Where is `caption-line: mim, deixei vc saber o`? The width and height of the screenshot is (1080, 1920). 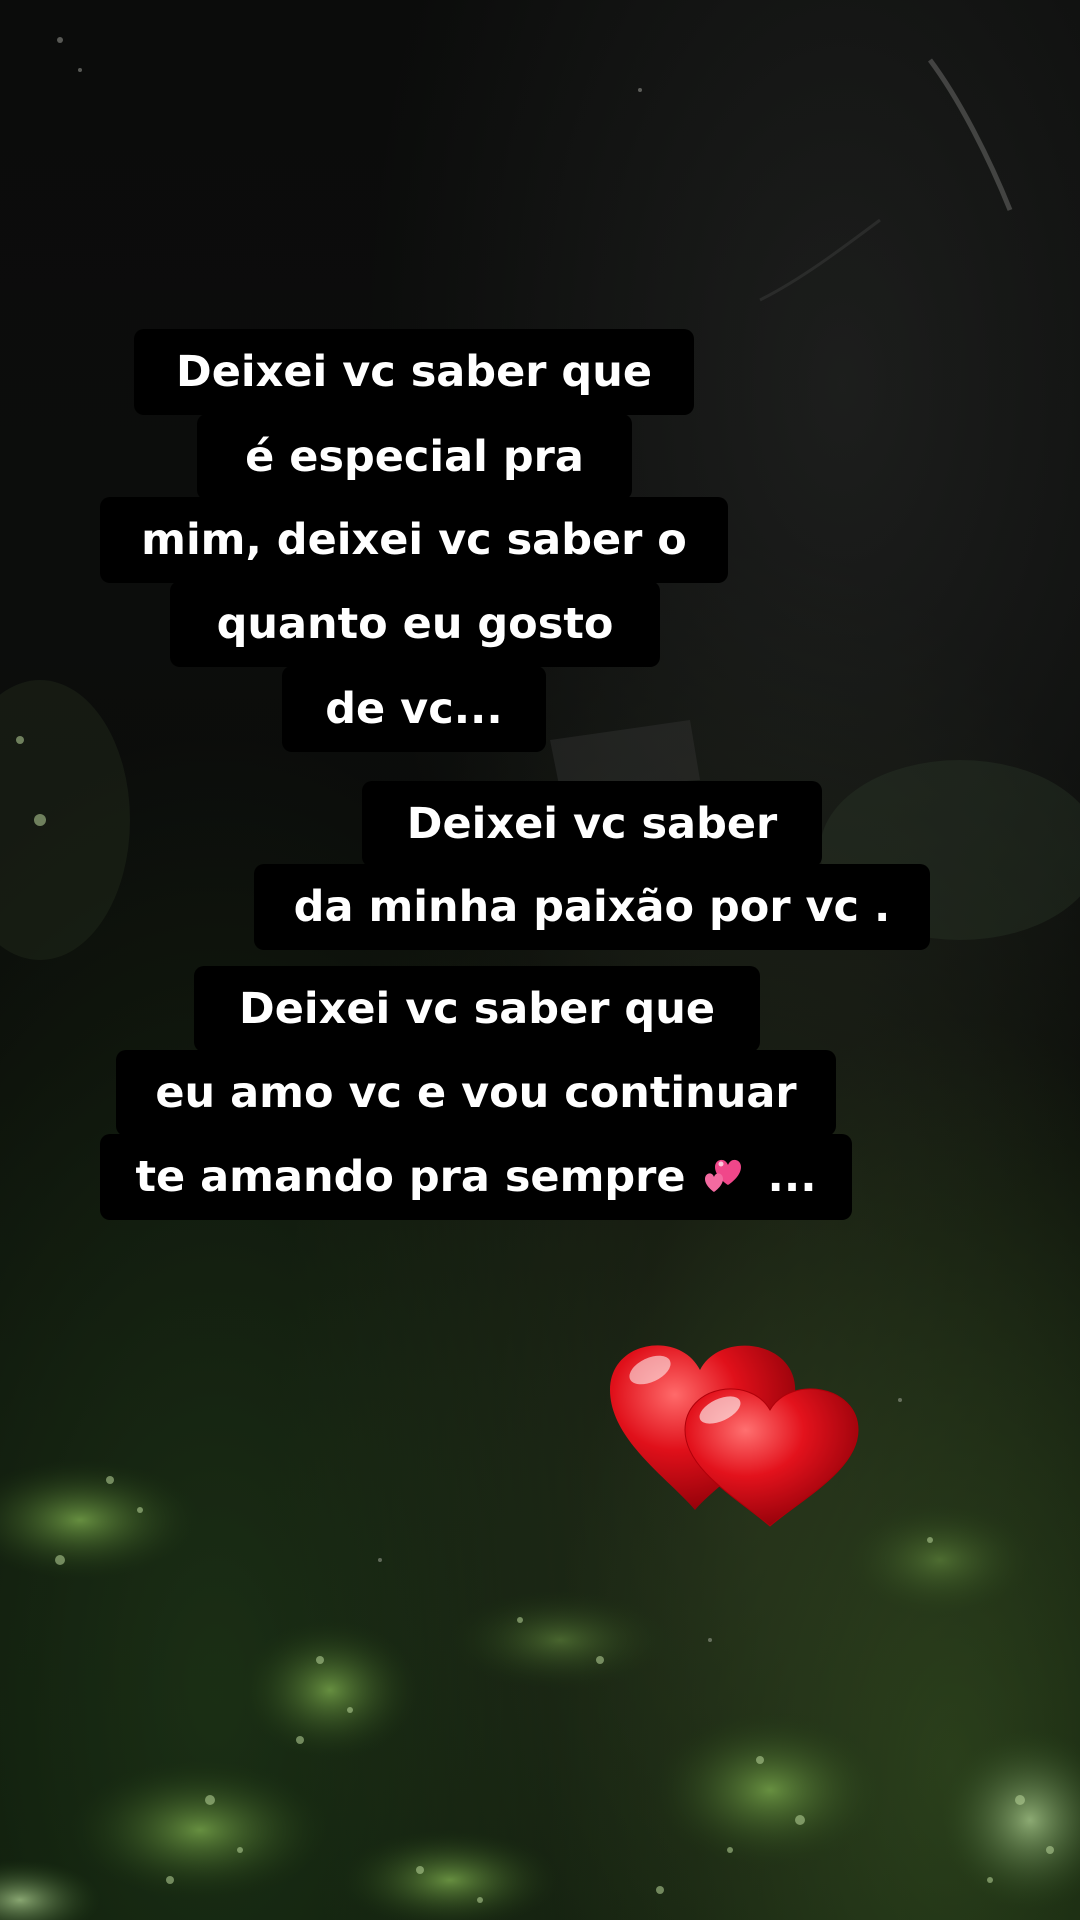 caption-line: mim, deixei vc saber o is located at coordinates (414, 540).